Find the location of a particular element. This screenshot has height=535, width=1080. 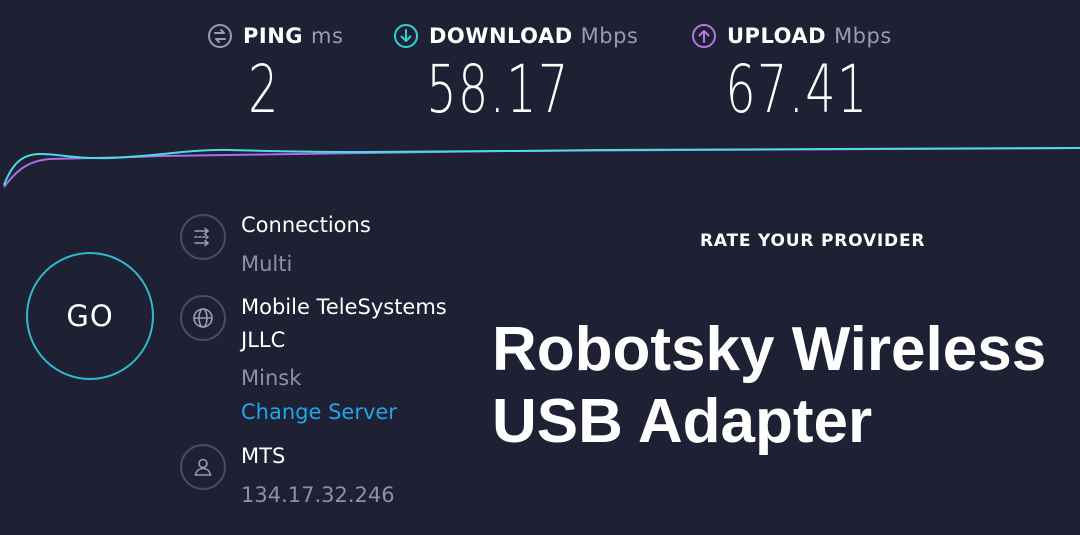

upload-label: UPLOAD is located at coordinates (777, 36).